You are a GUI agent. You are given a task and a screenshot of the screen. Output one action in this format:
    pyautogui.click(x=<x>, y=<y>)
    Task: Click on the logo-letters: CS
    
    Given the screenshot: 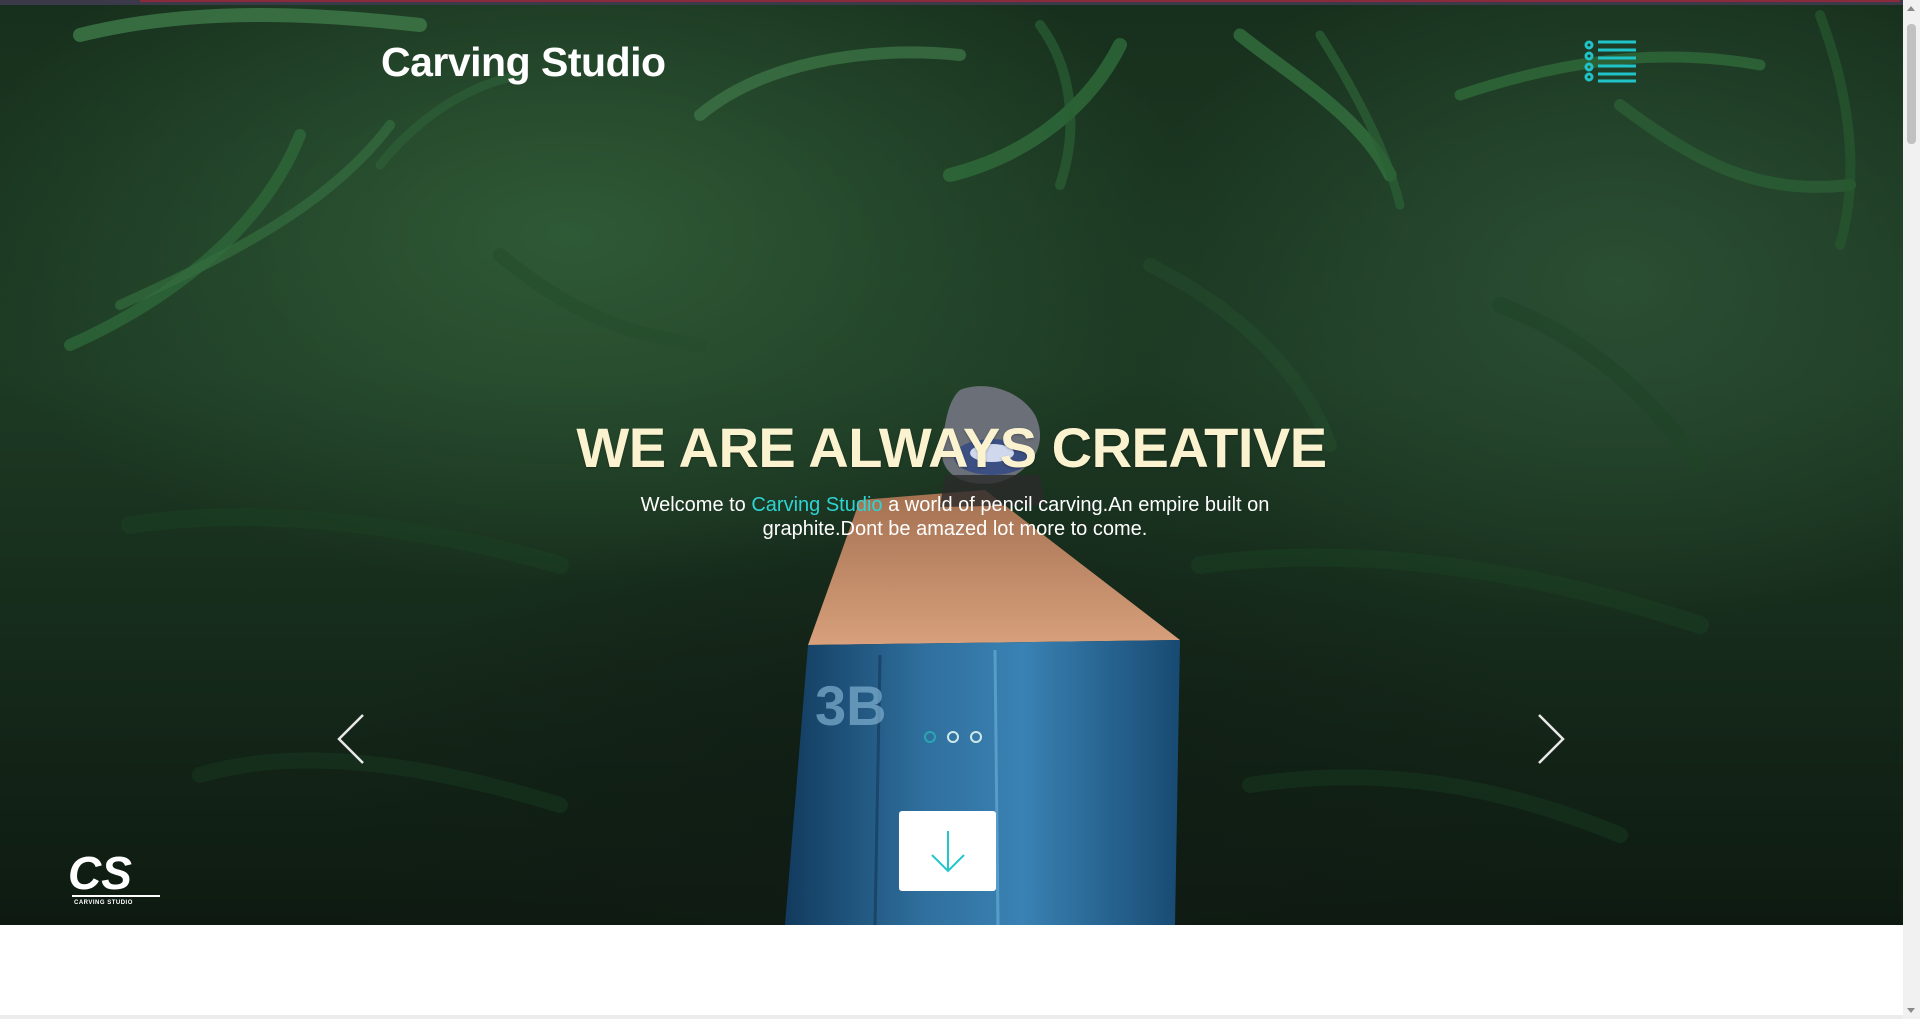 What is the action you would take?
    pyautogui.click(x=100, y=873)
    